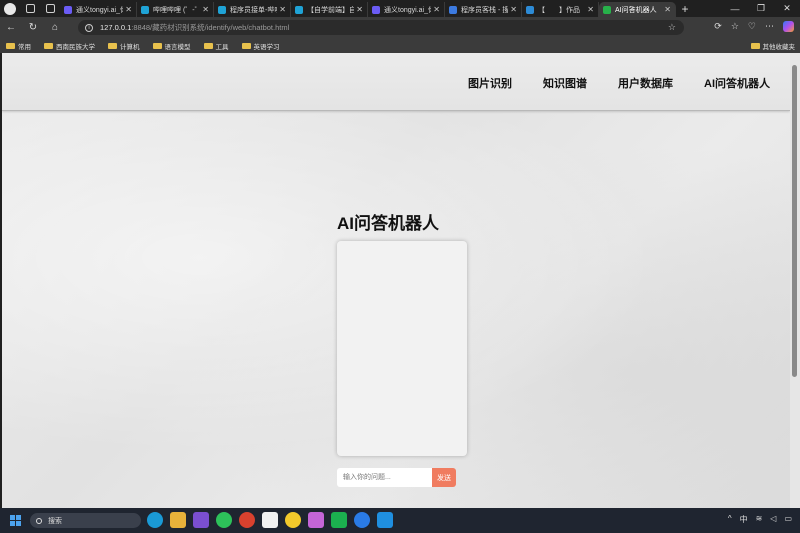 This screenshot has width=800, height=533. Describe the element at coordinates (124, 46) in the screenshot. I see `bookmark-folder: 计算机` at that location.